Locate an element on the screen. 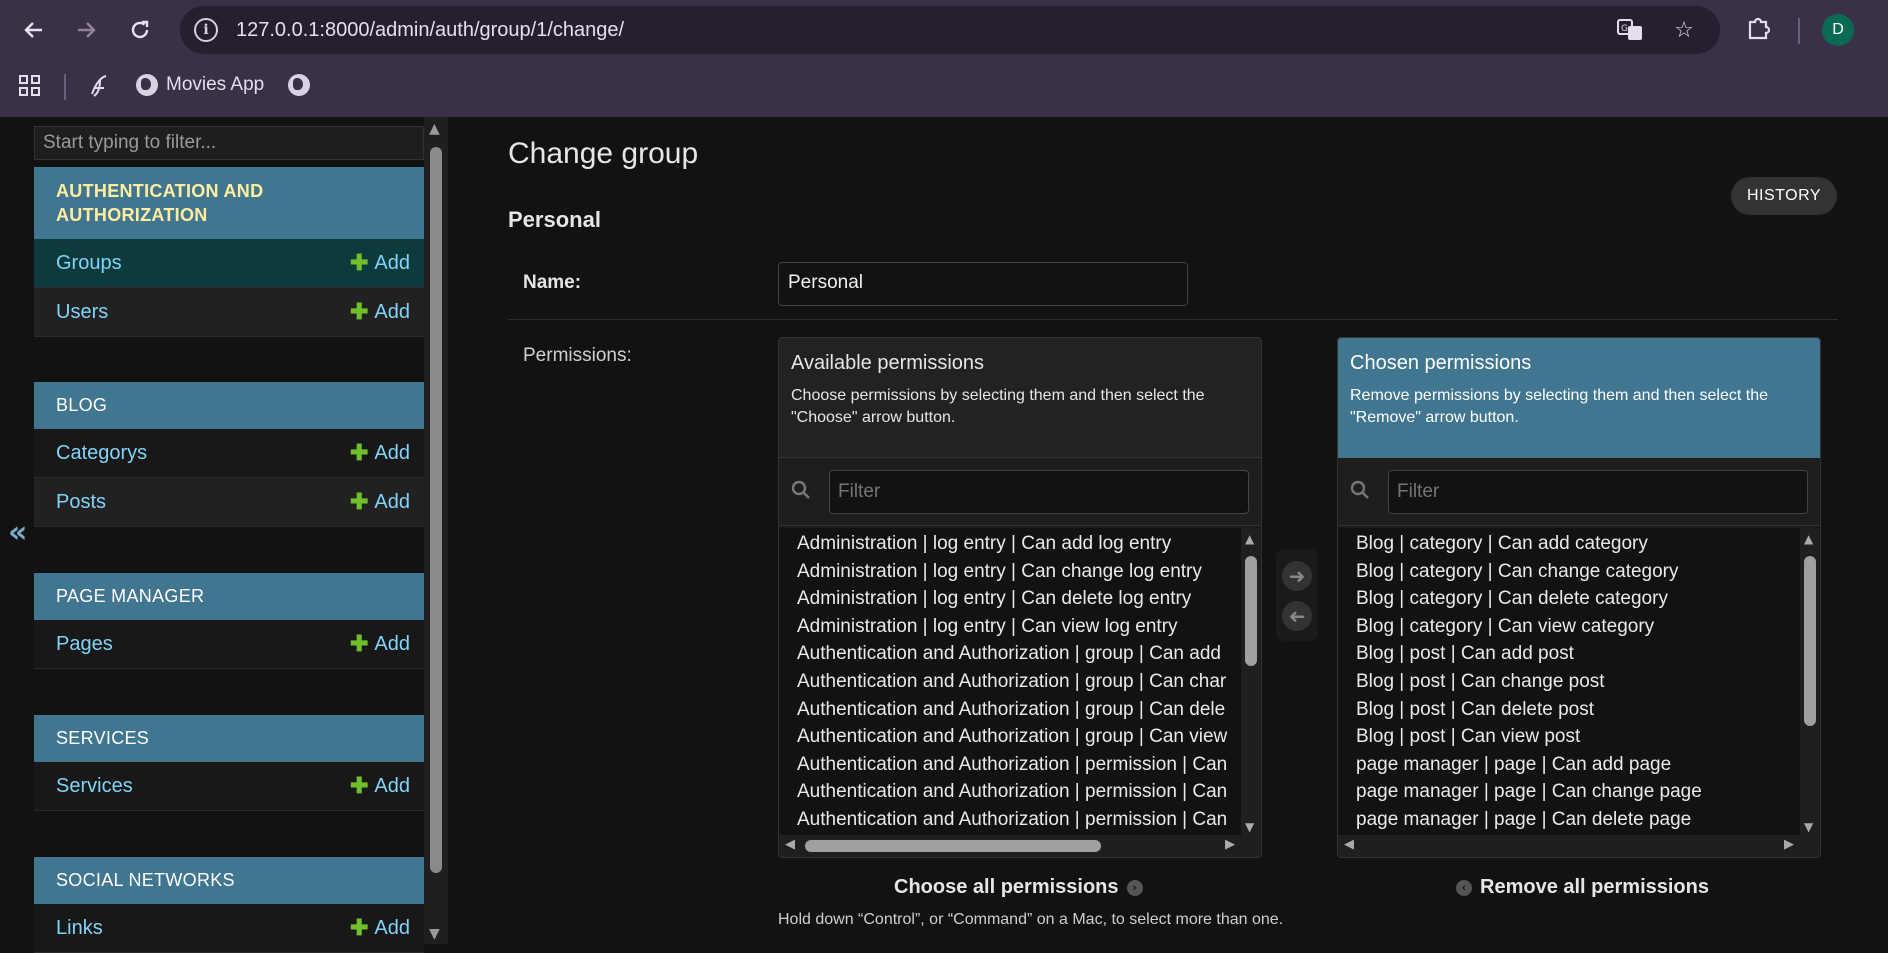 This screenshot has width=1888, height=953. nav-row-users: Users ✚ Add is located at coordinates (229, 312).